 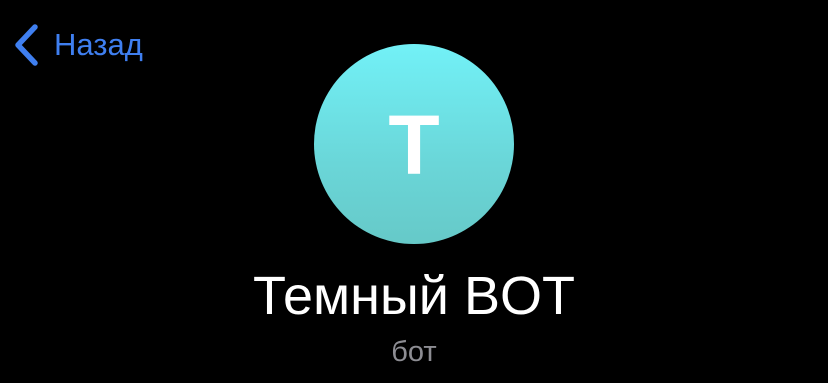 What do you see at coordinates (414, 352) in the screenshot?
I see `profile-status: бот` at bounding box center [414, 352].